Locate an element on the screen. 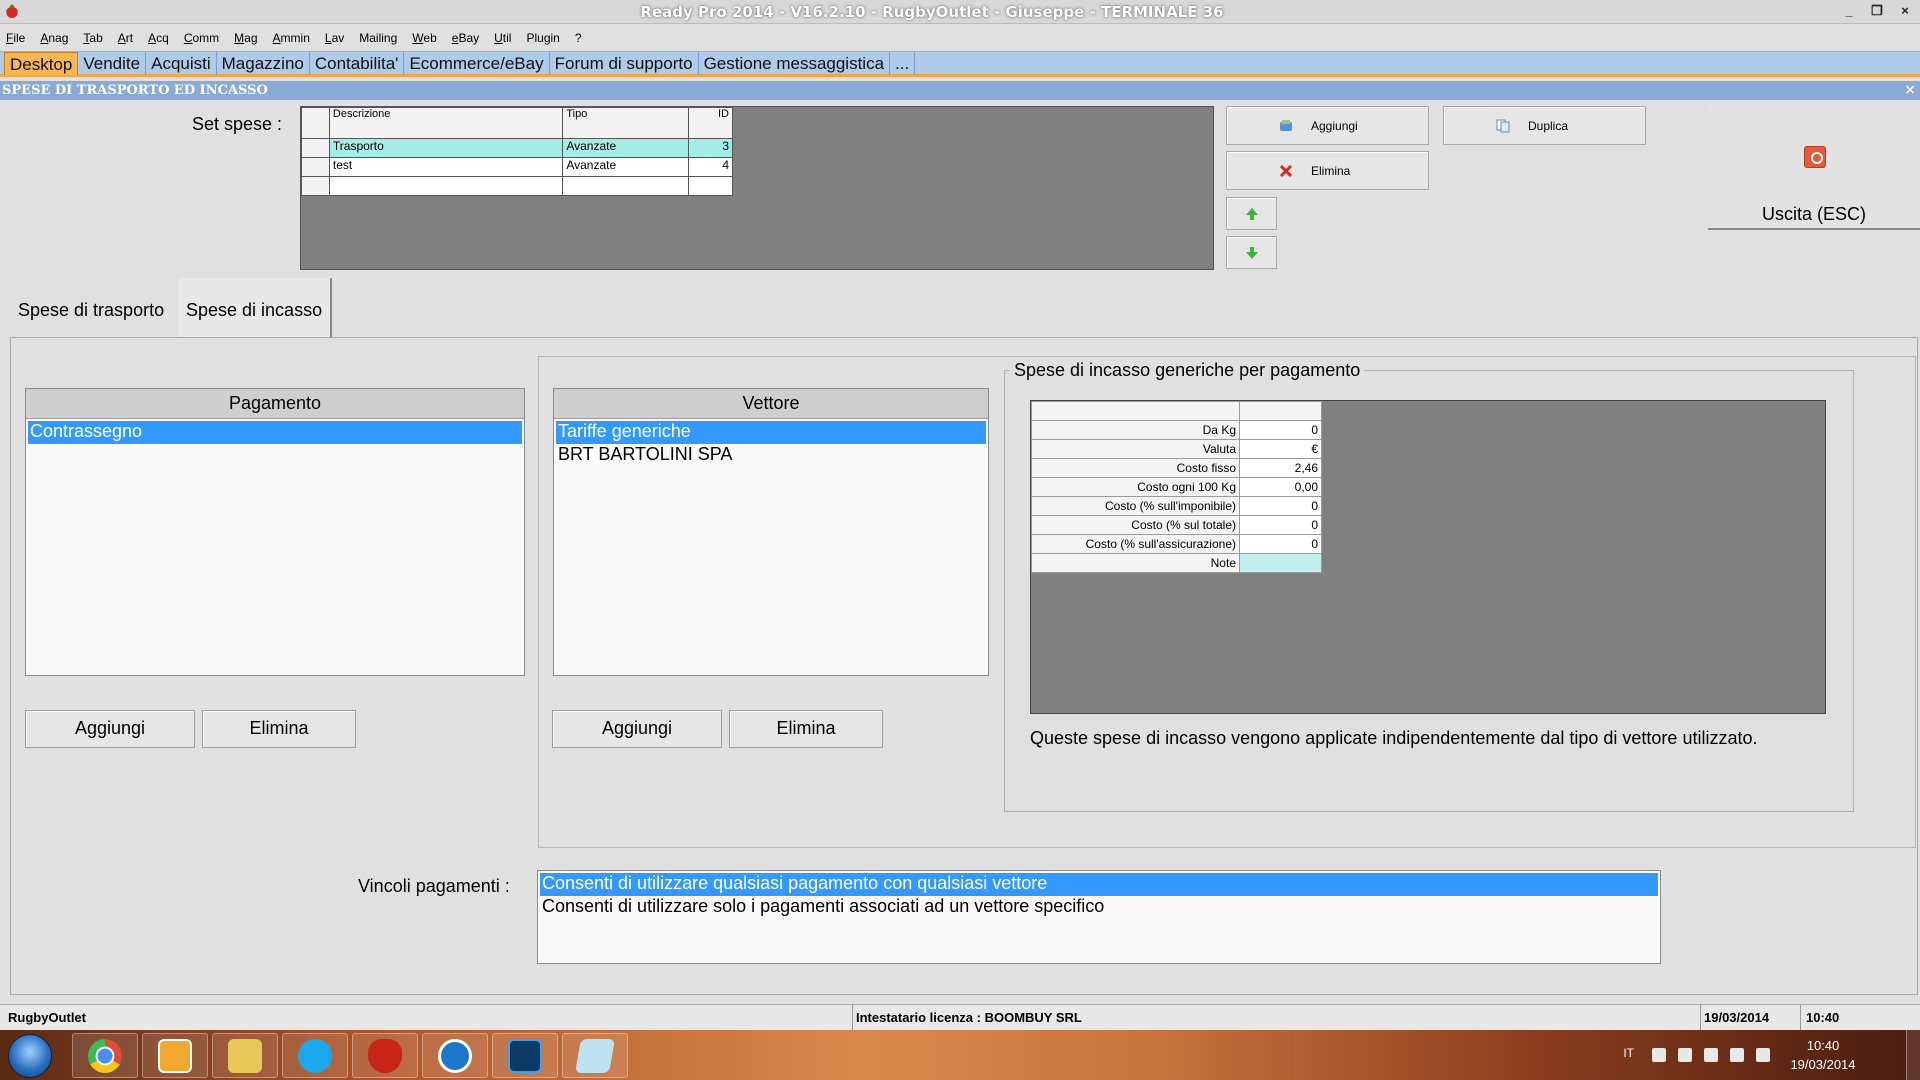 This screenshot has width=1920, height=1080. uscita-button: Uscita (ESC) is located at coordinates (1814, 168).